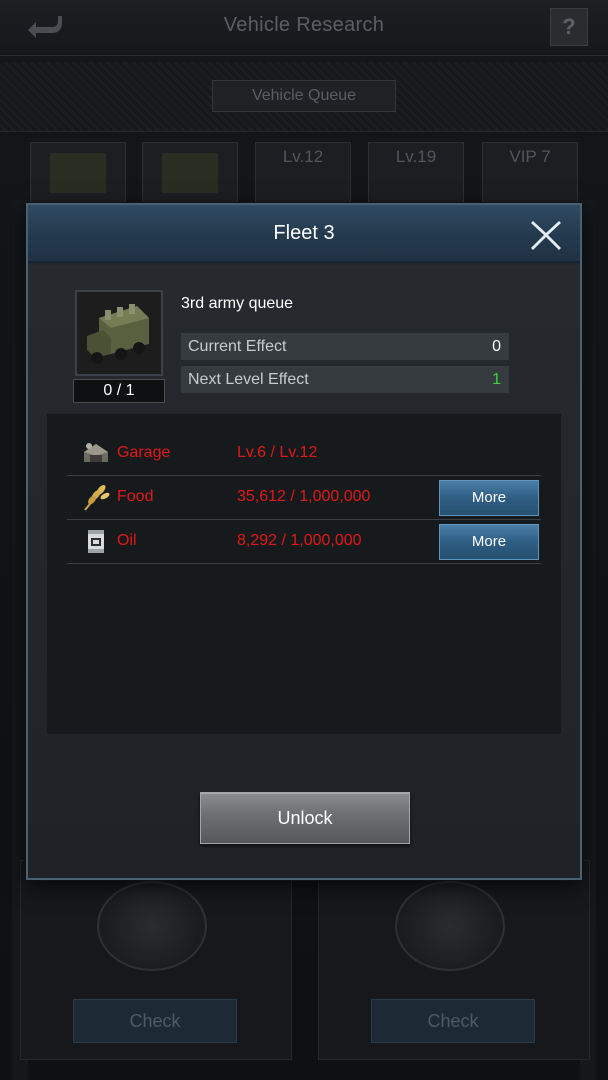 The image size is (608, 1080). I want to click on vehicle-queue-label: Vehicle Queue, so click(304, 96).